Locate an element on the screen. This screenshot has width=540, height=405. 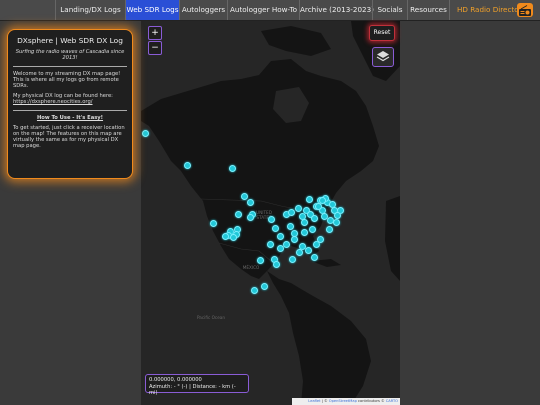
attribution-contributors: contributors © is located at coordinates (371, 401).